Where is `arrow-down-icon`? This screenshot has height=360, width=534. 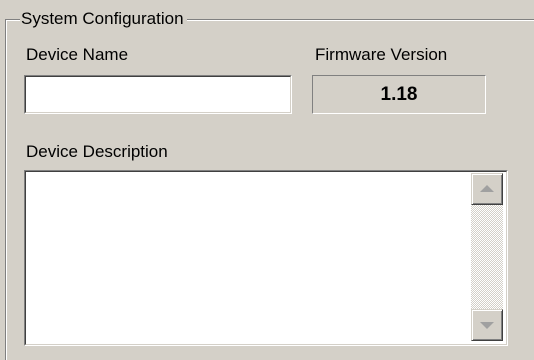 arrow-down-icon is located at coordinates (487, 325).